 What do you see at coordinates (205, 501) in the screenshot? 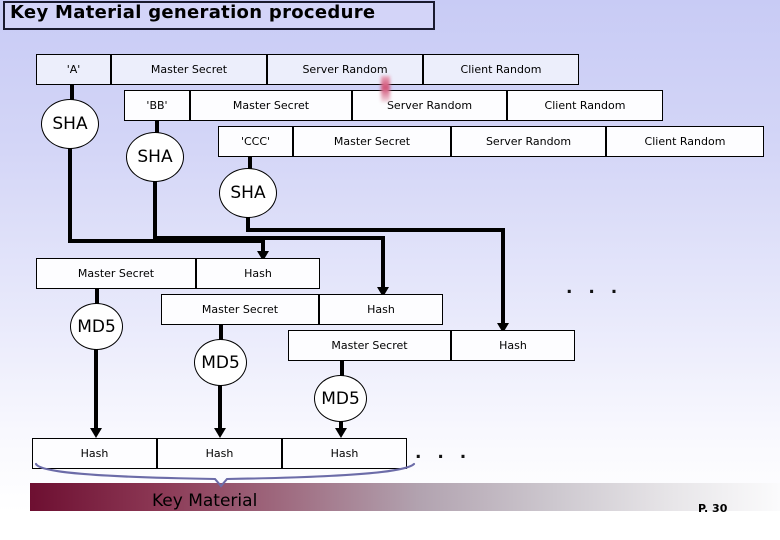
I see `key-material-label: Key Material` at bounding box center [205, 501].